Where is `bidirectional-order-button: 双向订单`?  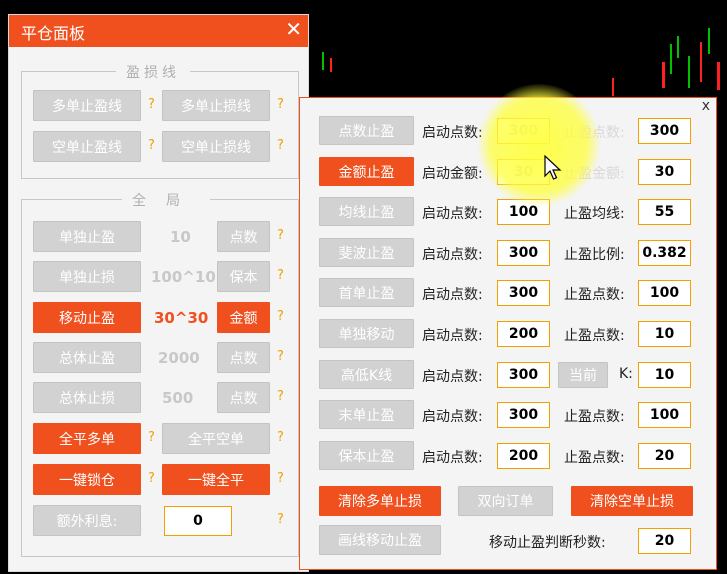 bidirectional-order-button: 双向订单 is located at coordinates (505, 501).